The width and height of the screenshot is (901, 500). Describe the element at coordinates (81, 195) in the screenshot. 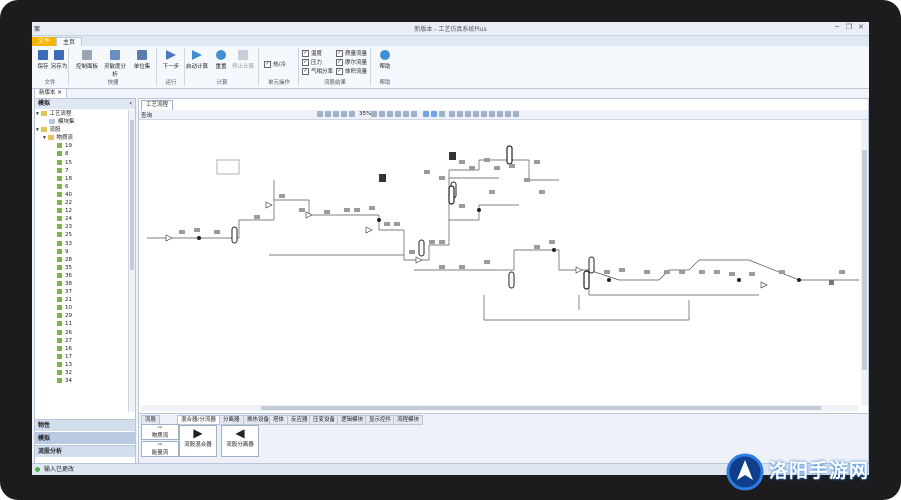

I see `tree-stream-item: 40` at that location.